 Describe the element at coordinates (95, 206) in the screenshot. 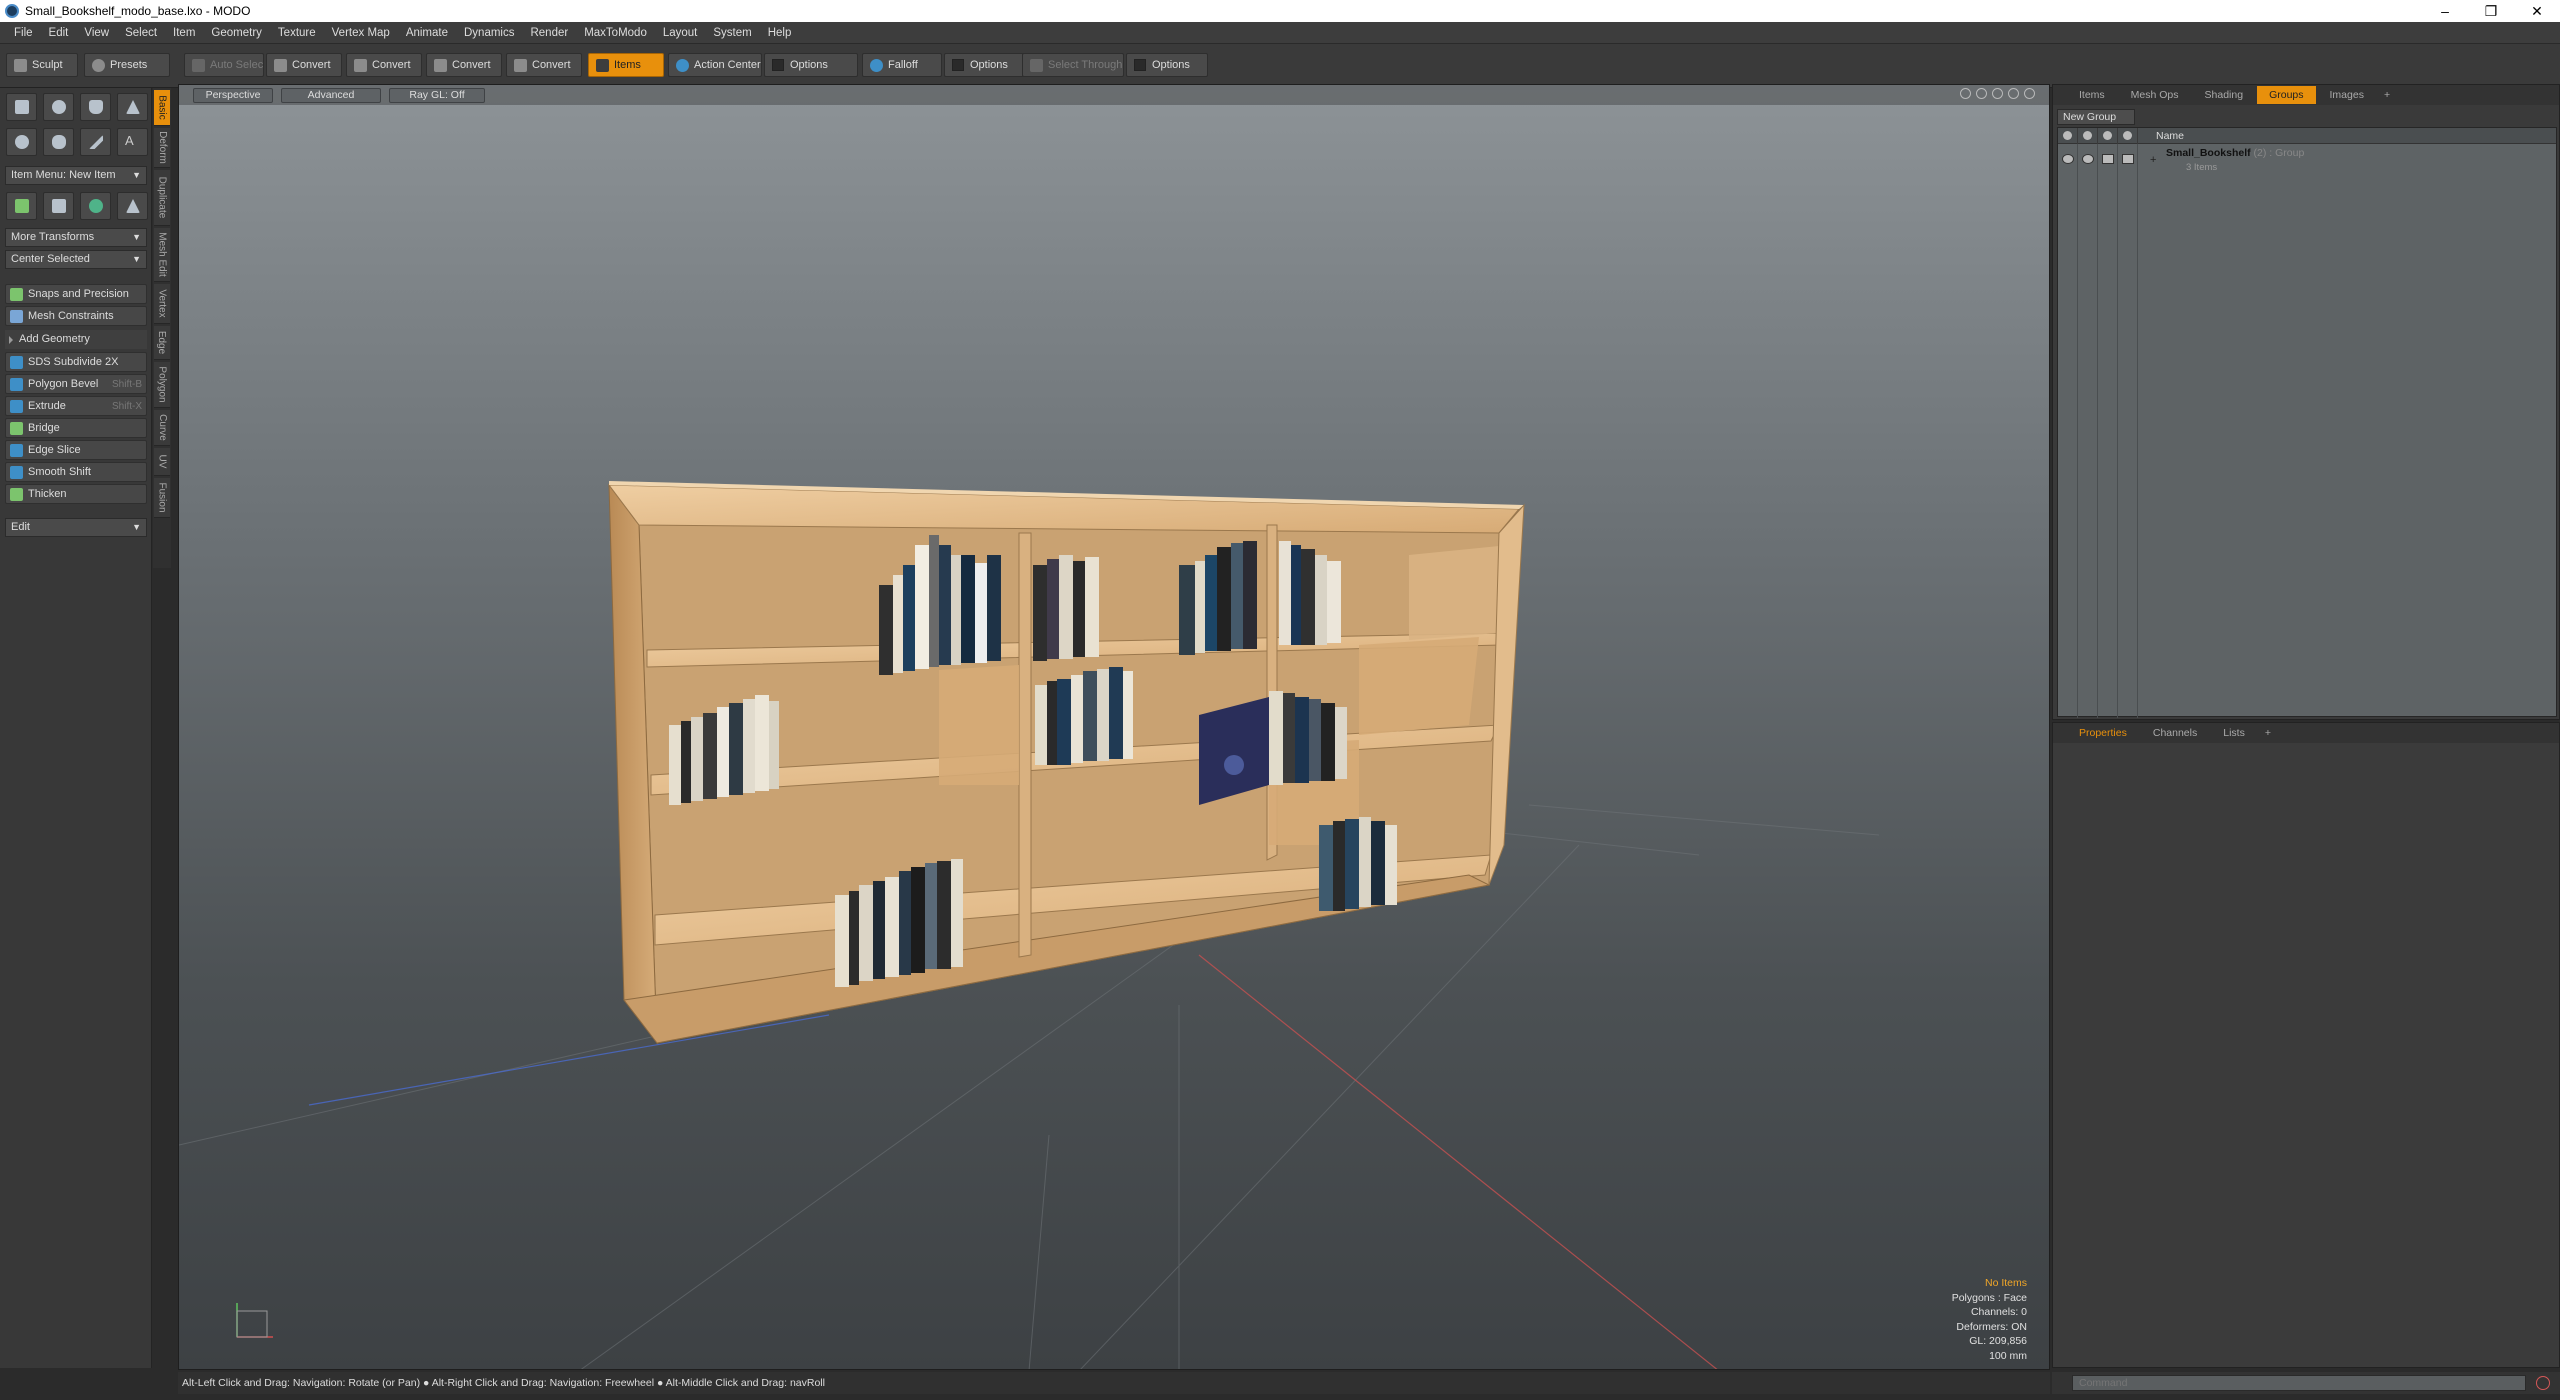

I see `globe-icon` at that location.